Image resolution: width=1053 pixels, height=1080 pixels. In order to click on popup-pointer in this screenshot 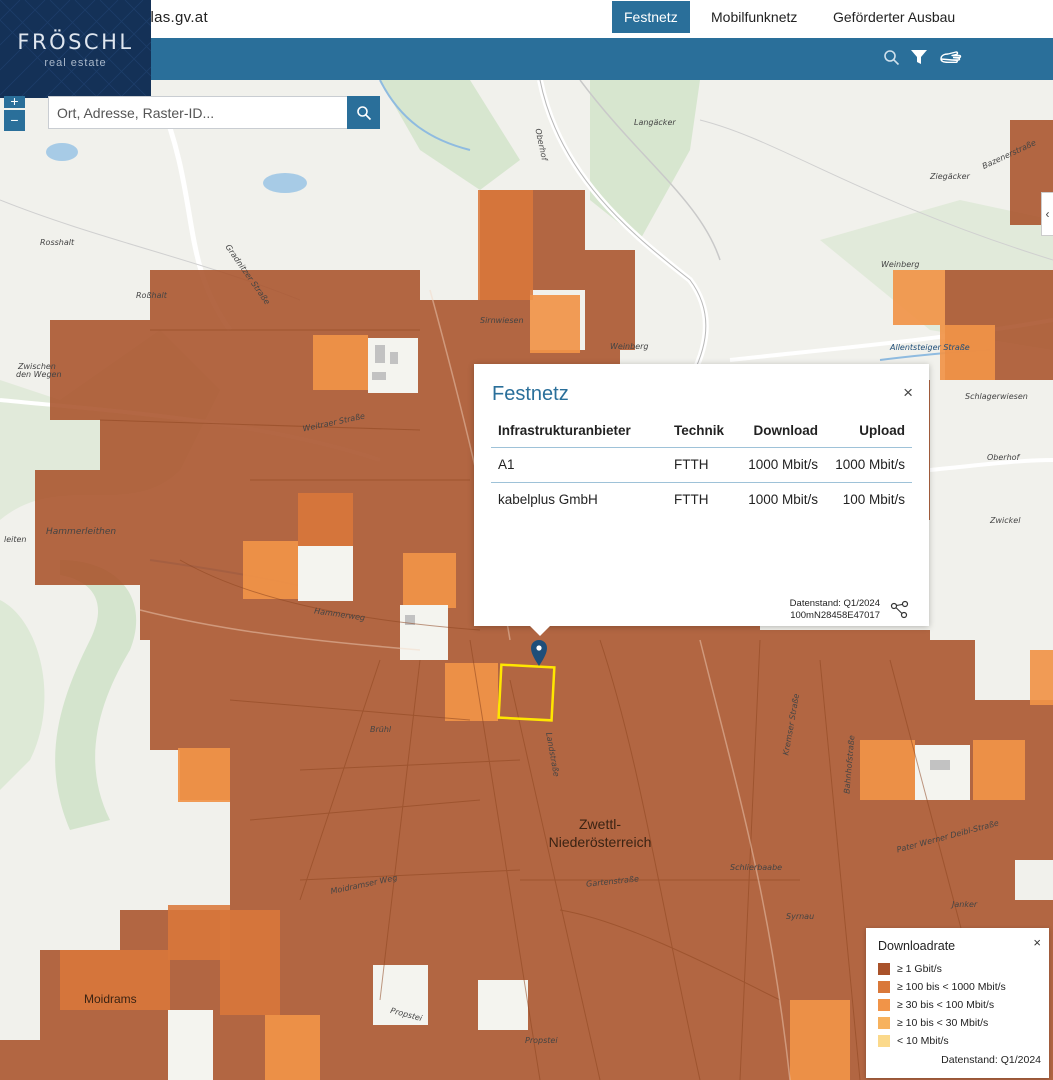, I will do `click(540, 630)`.